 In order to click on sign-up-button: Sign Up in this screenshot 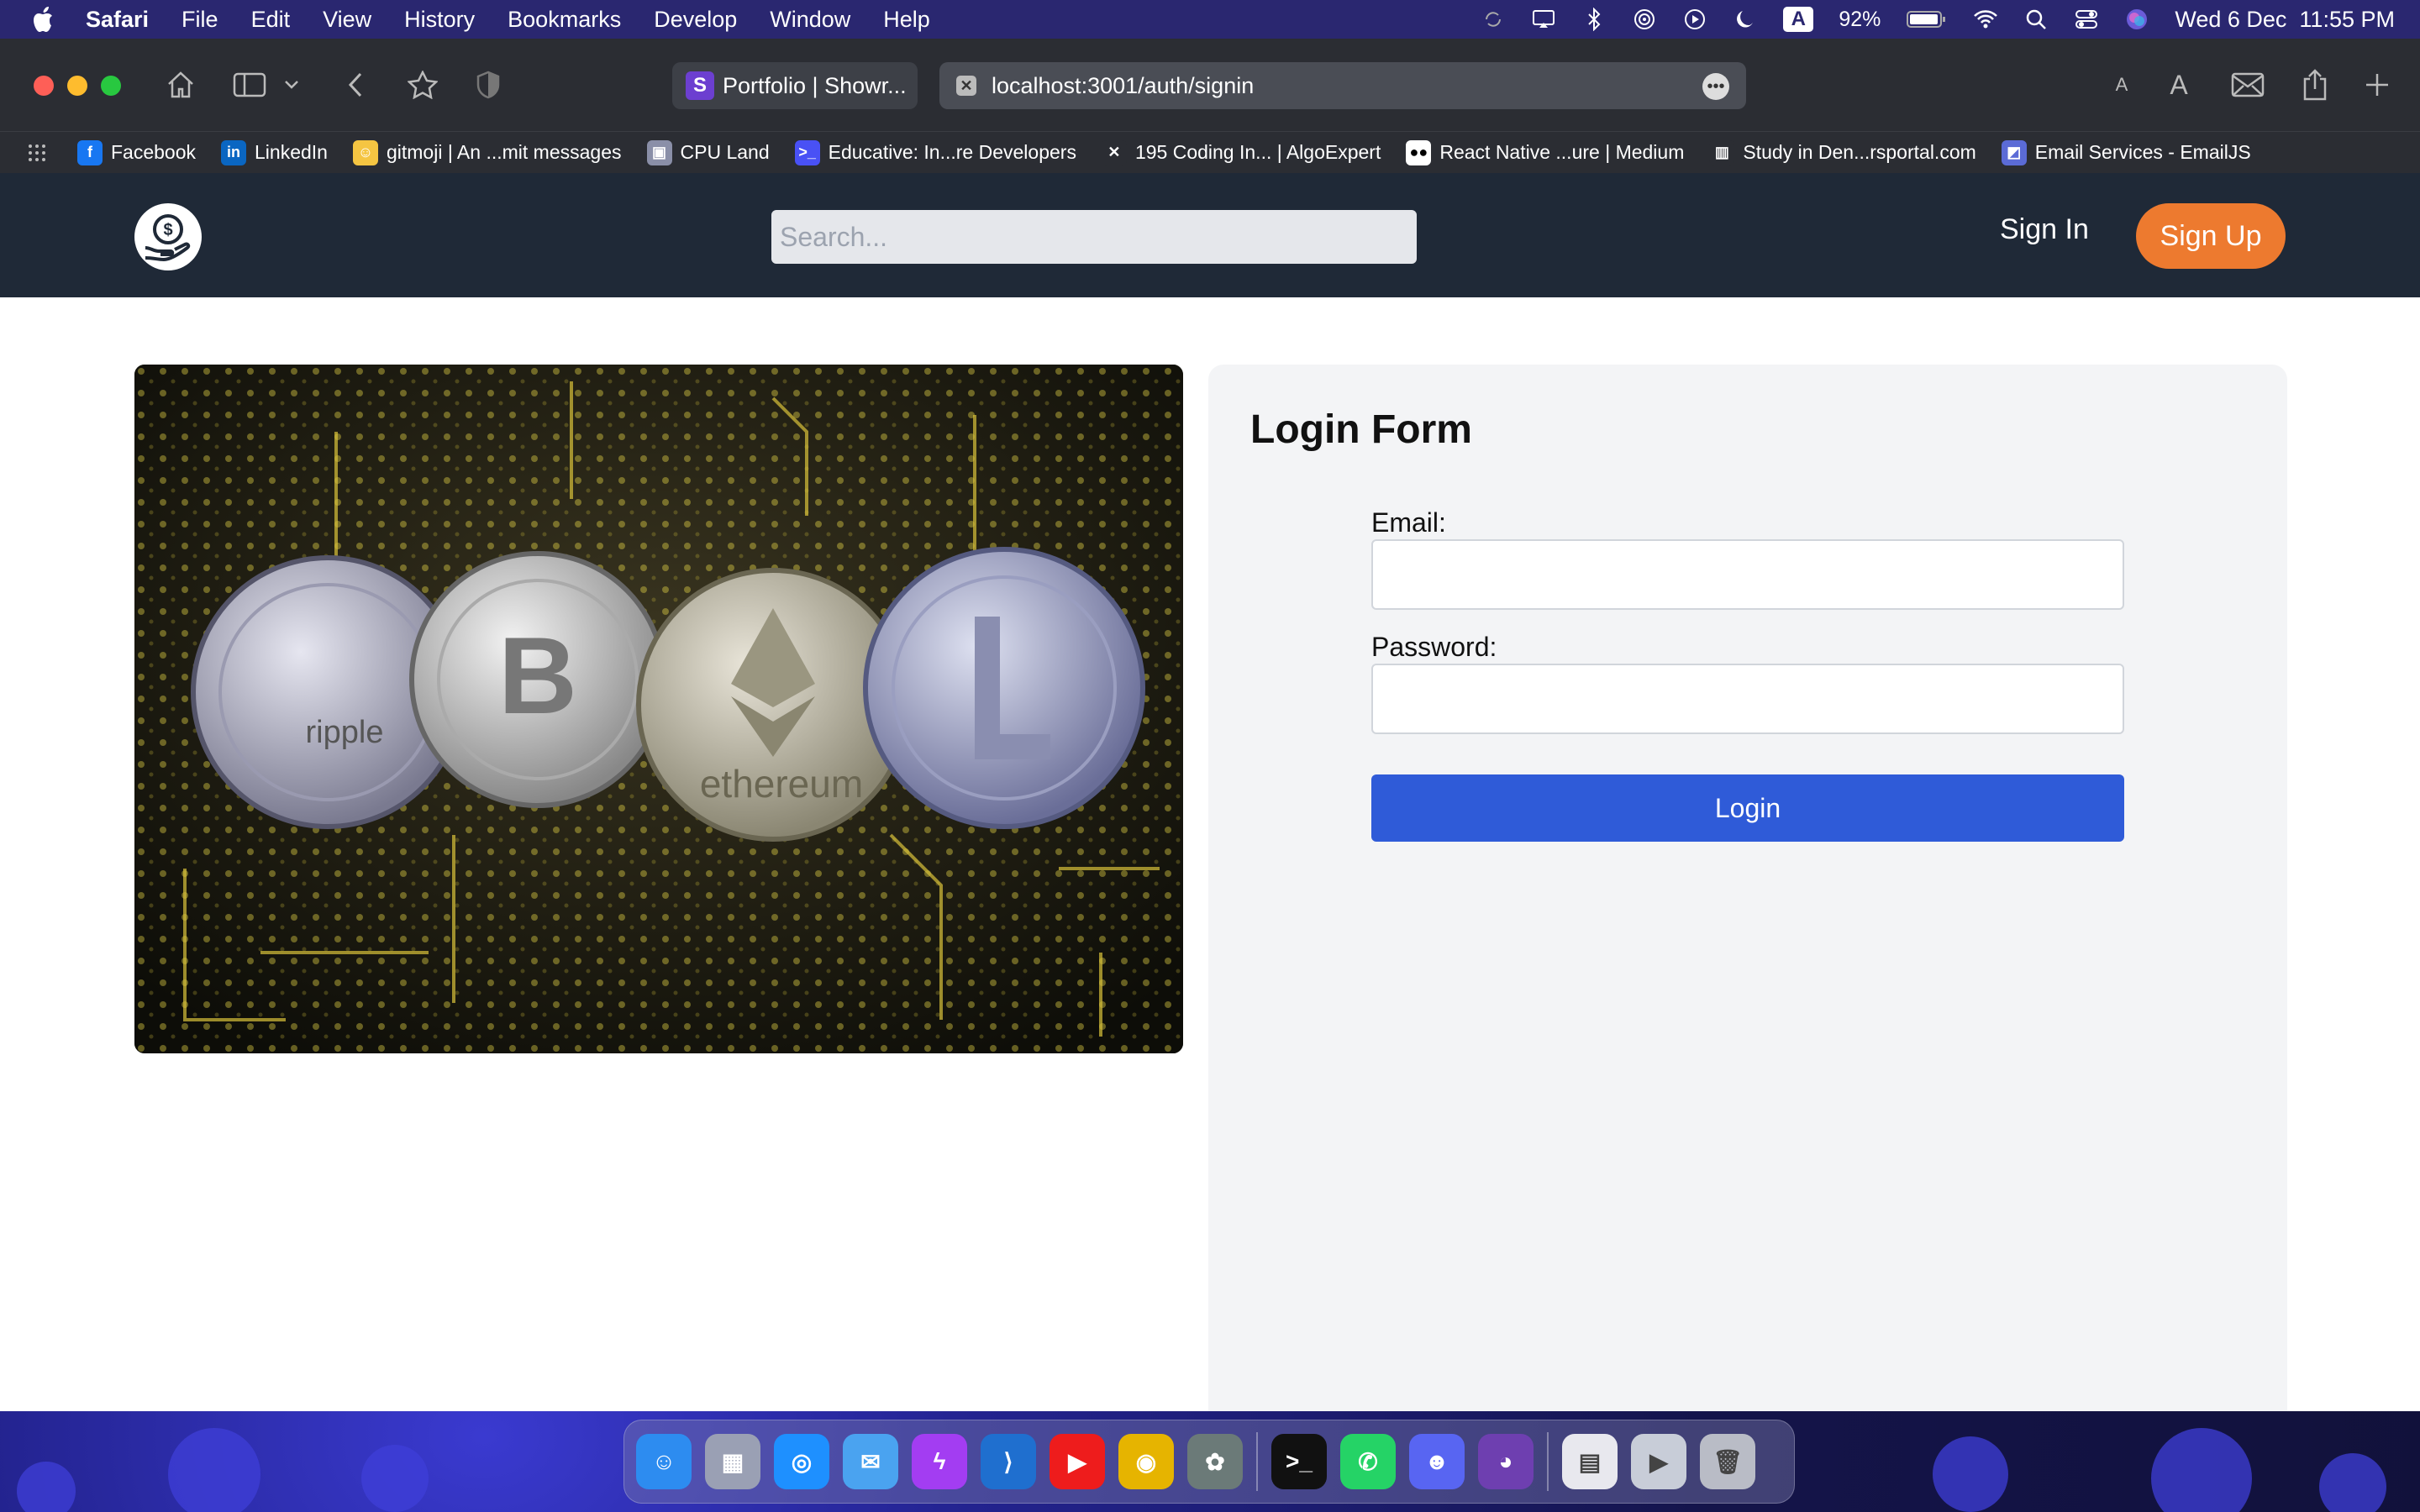, I will do `click(2211, 236)`.